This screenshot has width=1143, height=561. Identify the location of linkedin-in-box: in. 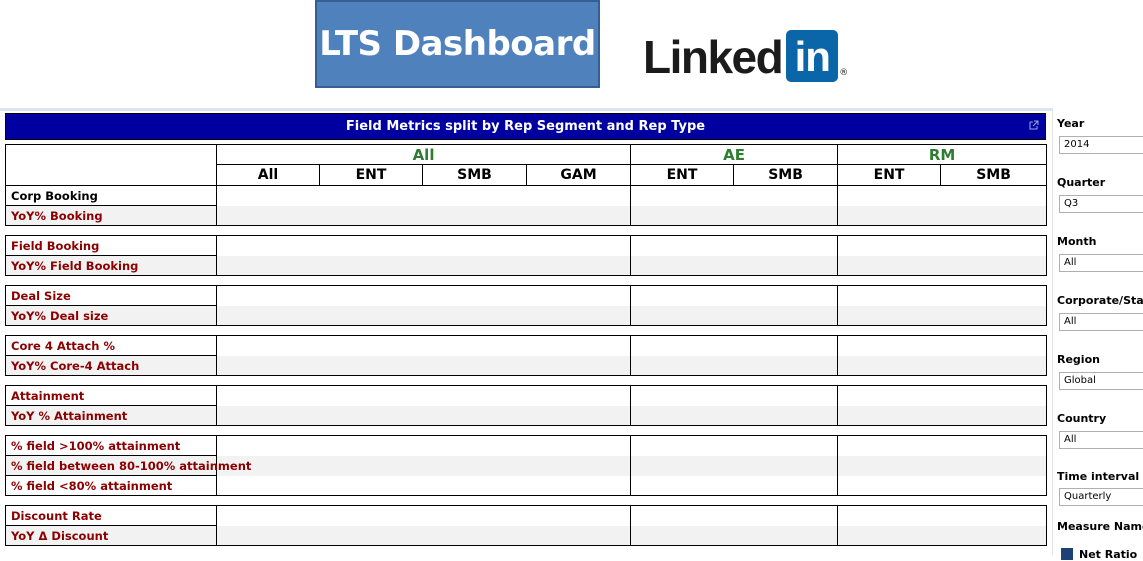
(812, 56).